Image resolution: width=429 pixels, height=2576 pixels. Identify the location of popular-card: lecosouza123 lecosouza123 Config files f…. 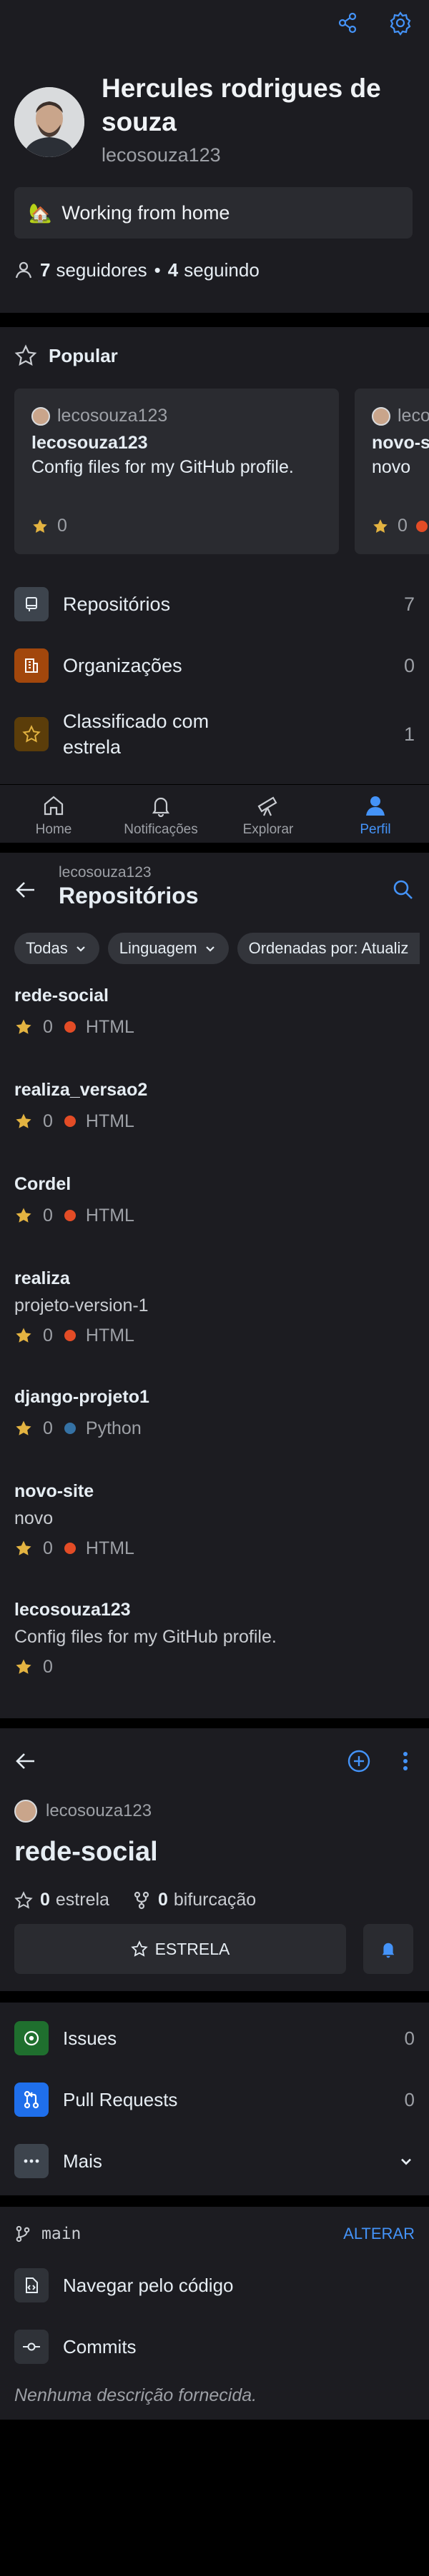
(176, 471).